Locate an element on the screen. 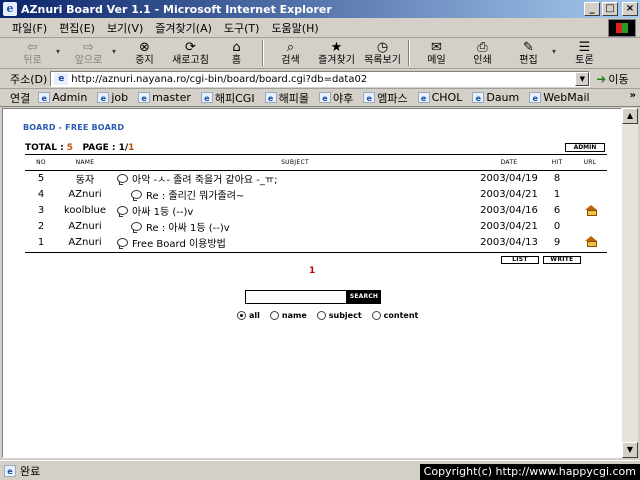 The width and height of the screenshot is (640, 480). table-row: 1 AZnuri Free Board 이용방법 2003/04/13 9 is located at coordinates (316, 243).